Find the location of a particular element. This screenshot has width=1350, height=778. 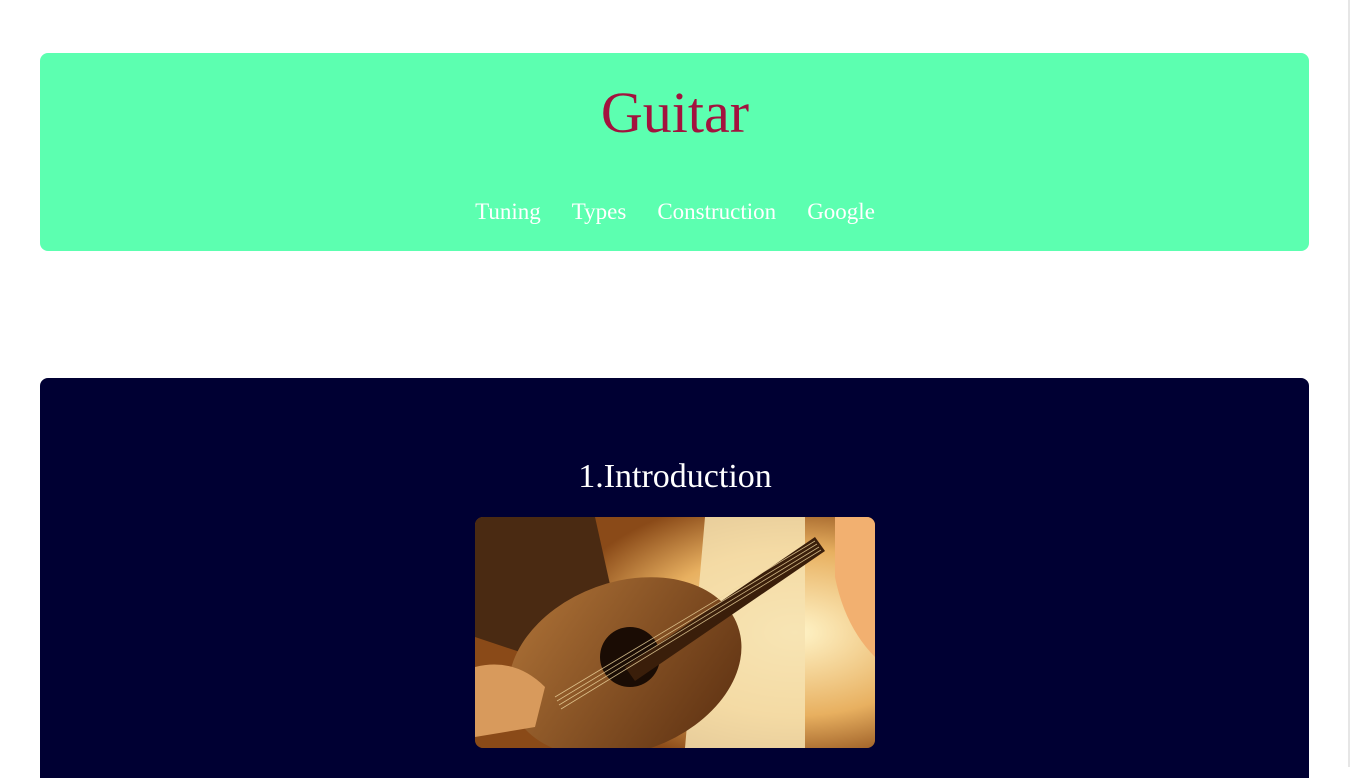

guitar-photo is located at coordinates (675, 632).